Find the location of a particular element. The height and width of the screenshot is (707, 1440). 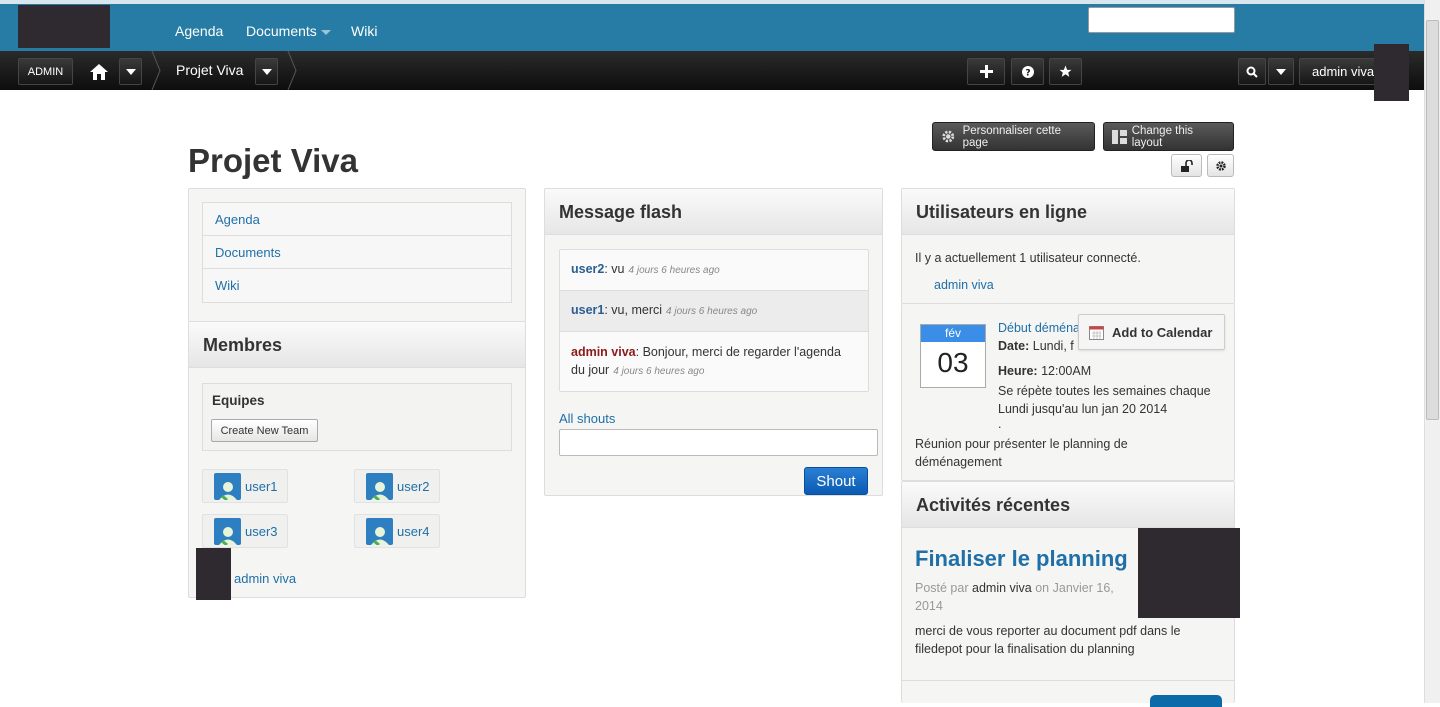

customize-page-button: Personnaliser cette page is located at coordinates (1013, 136).